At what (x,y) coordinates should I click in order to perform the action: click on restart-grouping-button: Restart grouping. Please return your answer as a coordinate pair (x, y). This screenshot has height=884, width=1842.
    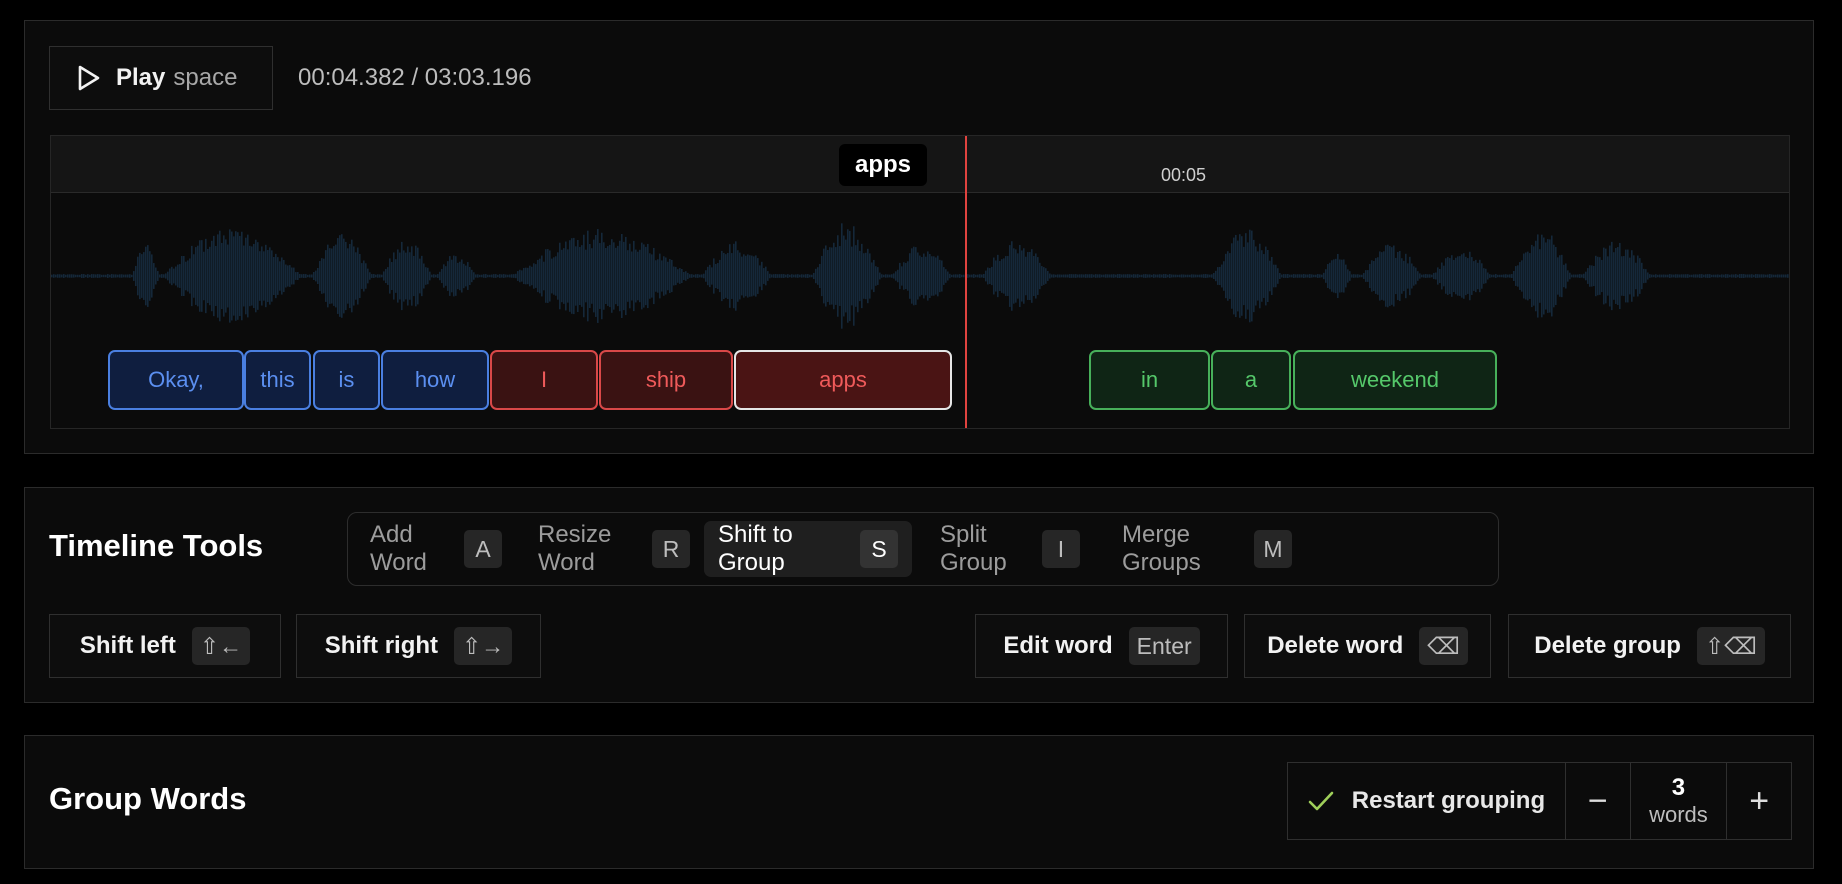
    Looking at the image, I should click on (1427, 801).